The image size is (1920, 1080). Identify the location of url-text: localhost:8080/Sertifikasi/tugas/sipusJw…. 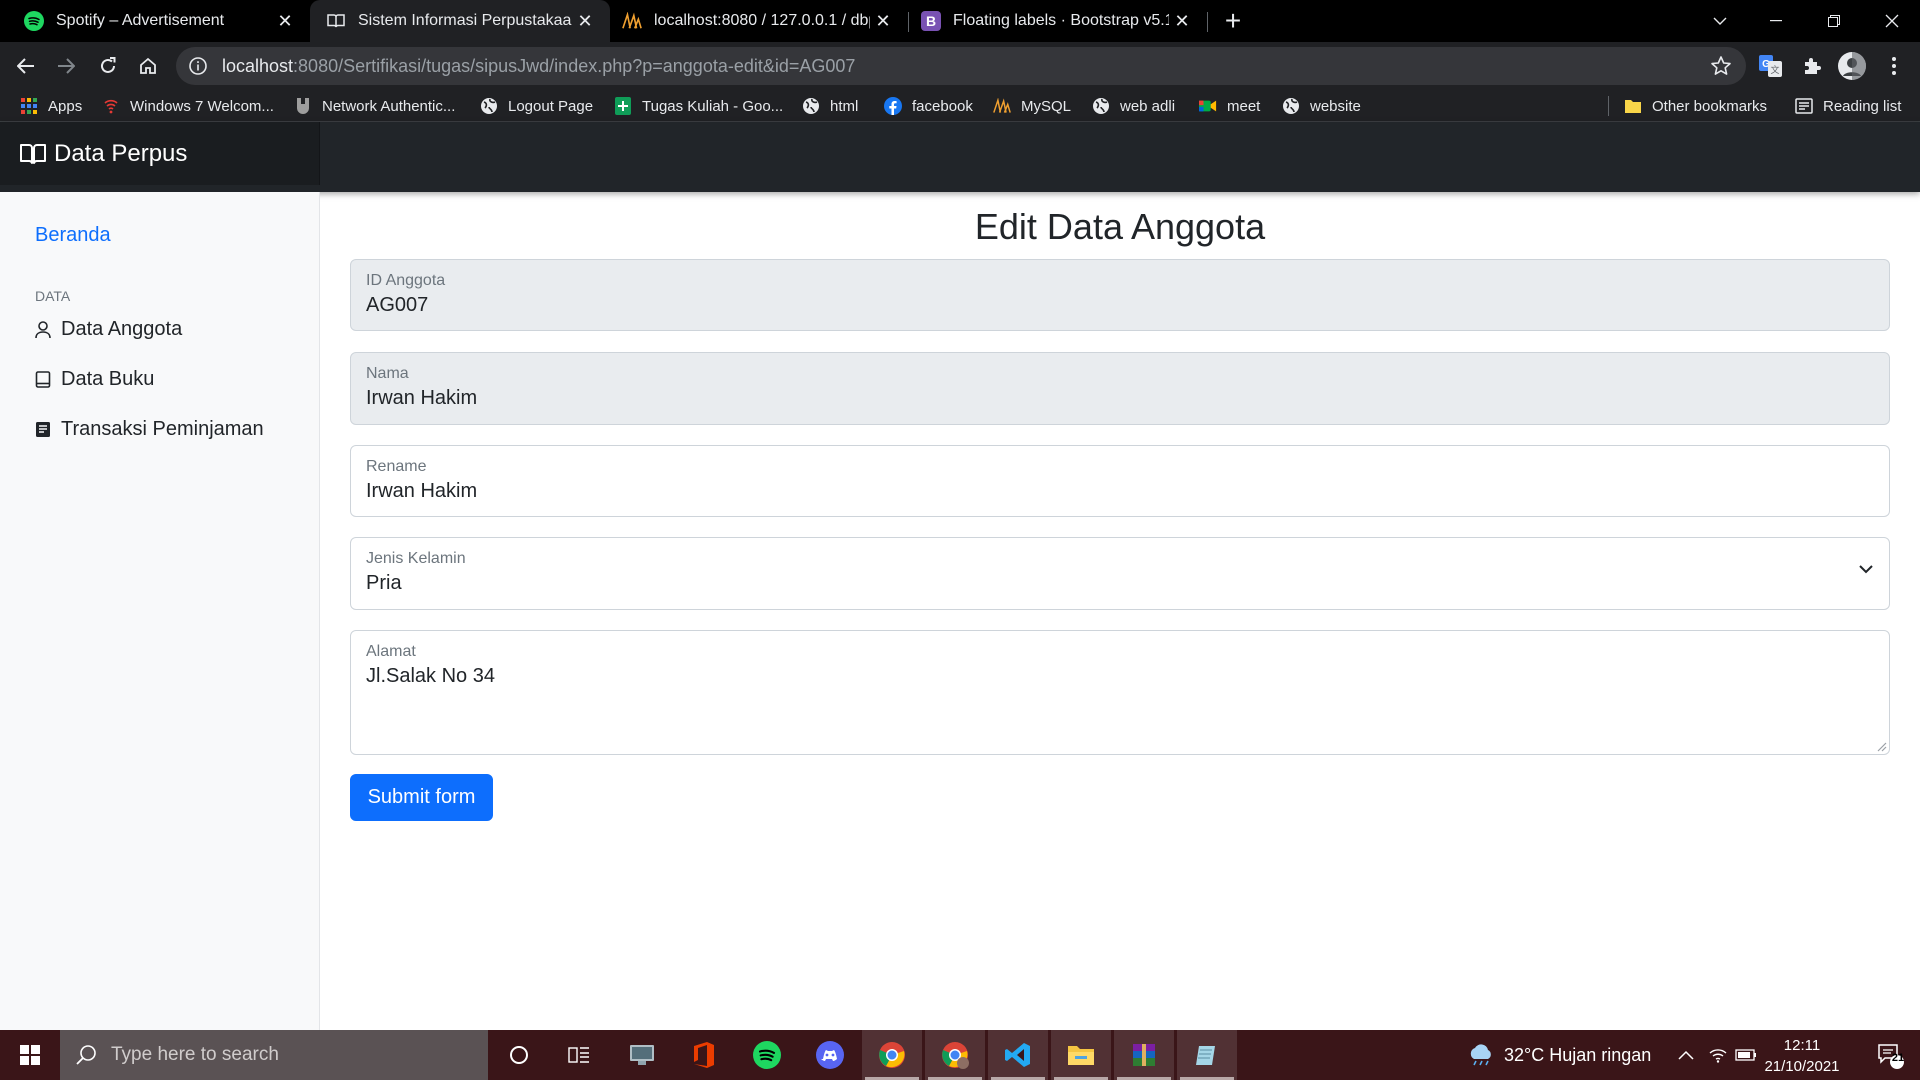
(538, 66).